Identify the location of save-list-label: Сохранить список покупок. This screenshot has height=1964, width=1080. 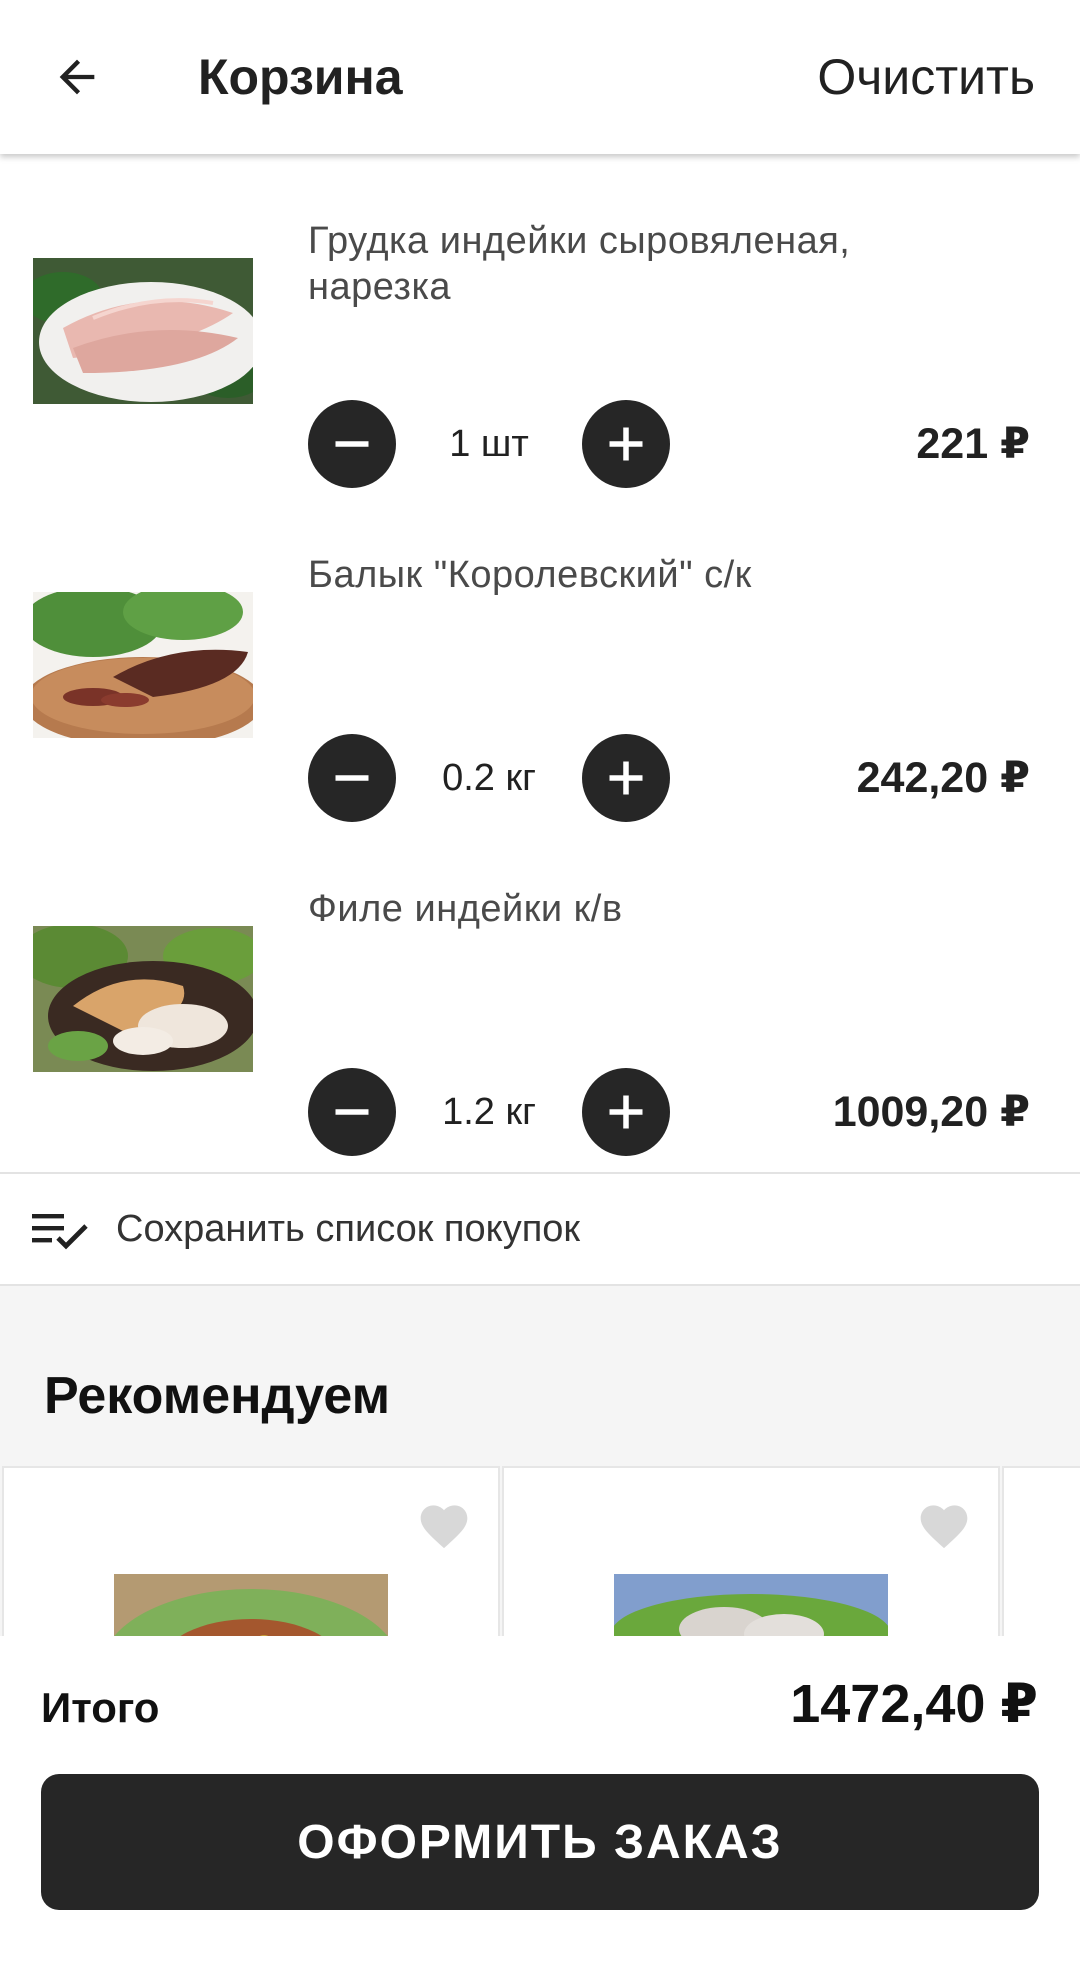
(348, 1229).